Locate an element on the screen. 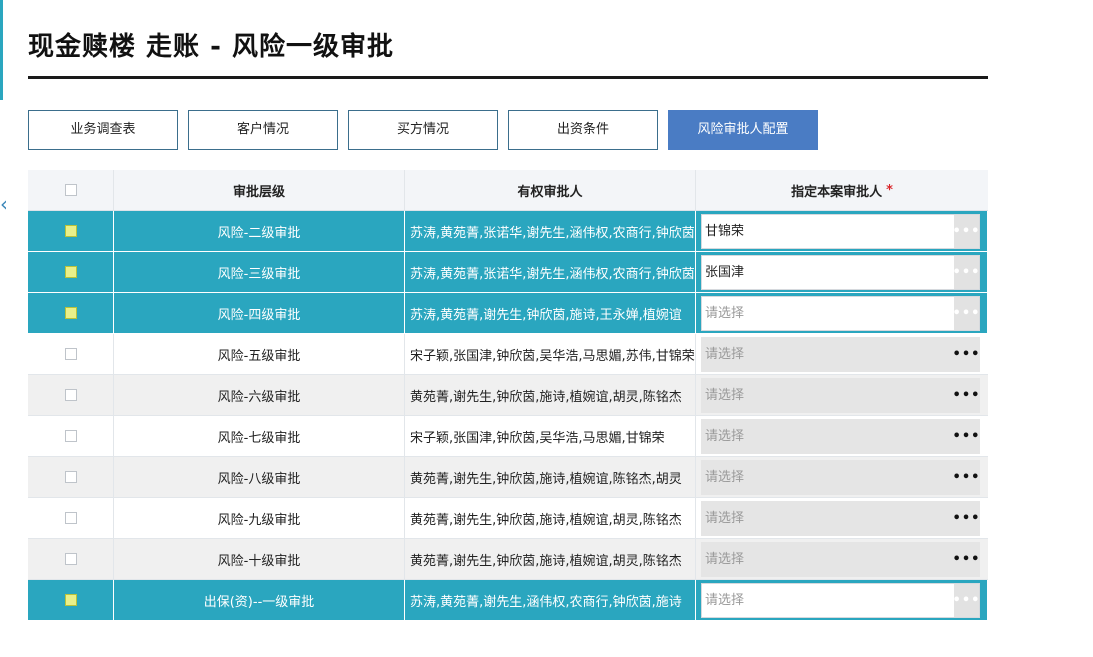 Image resolution: width=1093 pixels, height=657 pixels. table-row: 风险-八级审批 黄苑菁,谢先生,钟欣茵,施诗,植婉谊,陈铭杰,胡灵 请选择 ••• is located at coordinates (508, 477).